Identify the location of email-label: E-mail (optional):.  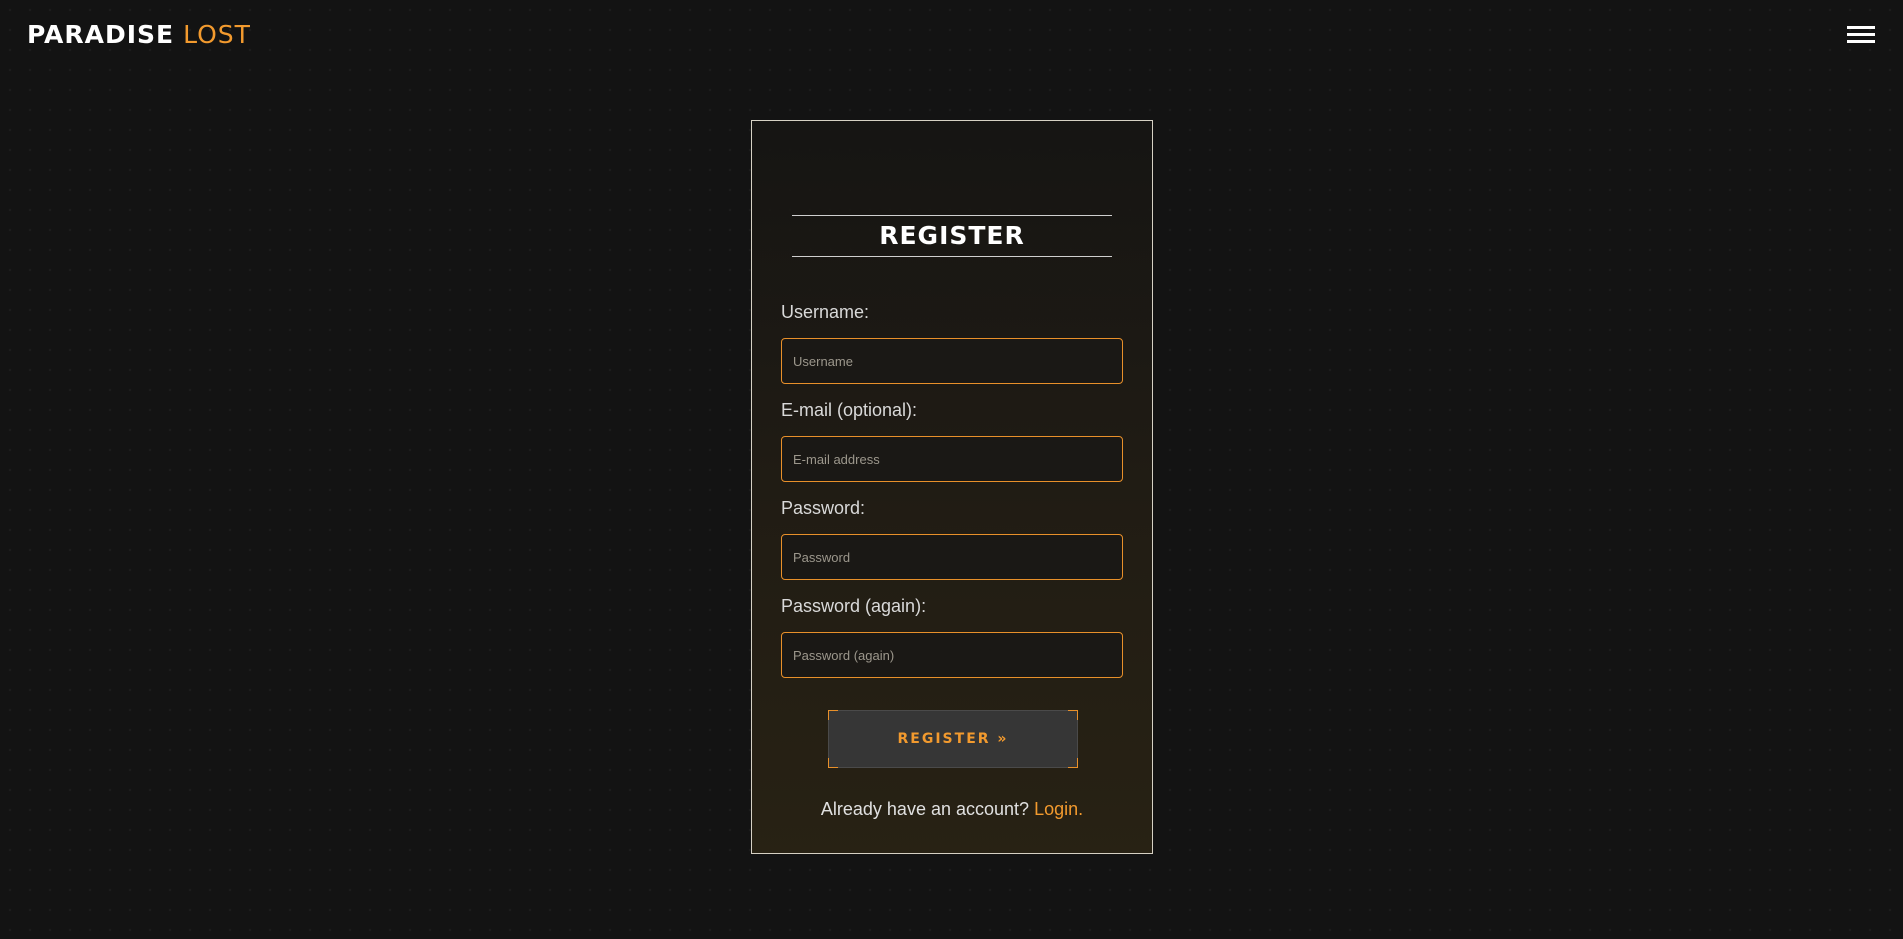
(849, 410).